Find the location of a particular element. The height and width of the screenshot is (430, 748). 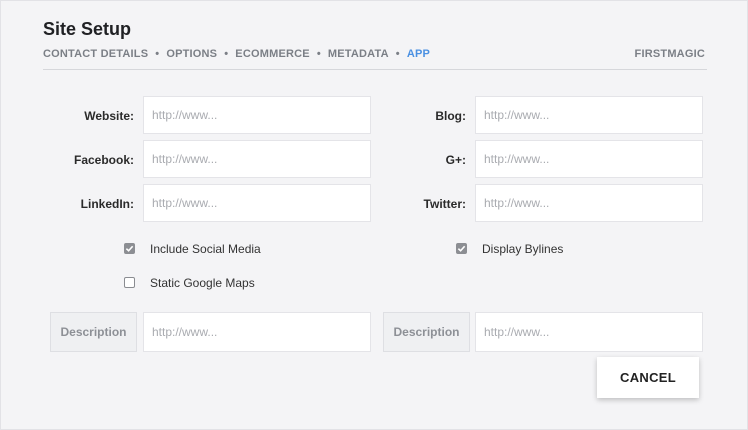

header-divider is located at coordinates (375, 69).